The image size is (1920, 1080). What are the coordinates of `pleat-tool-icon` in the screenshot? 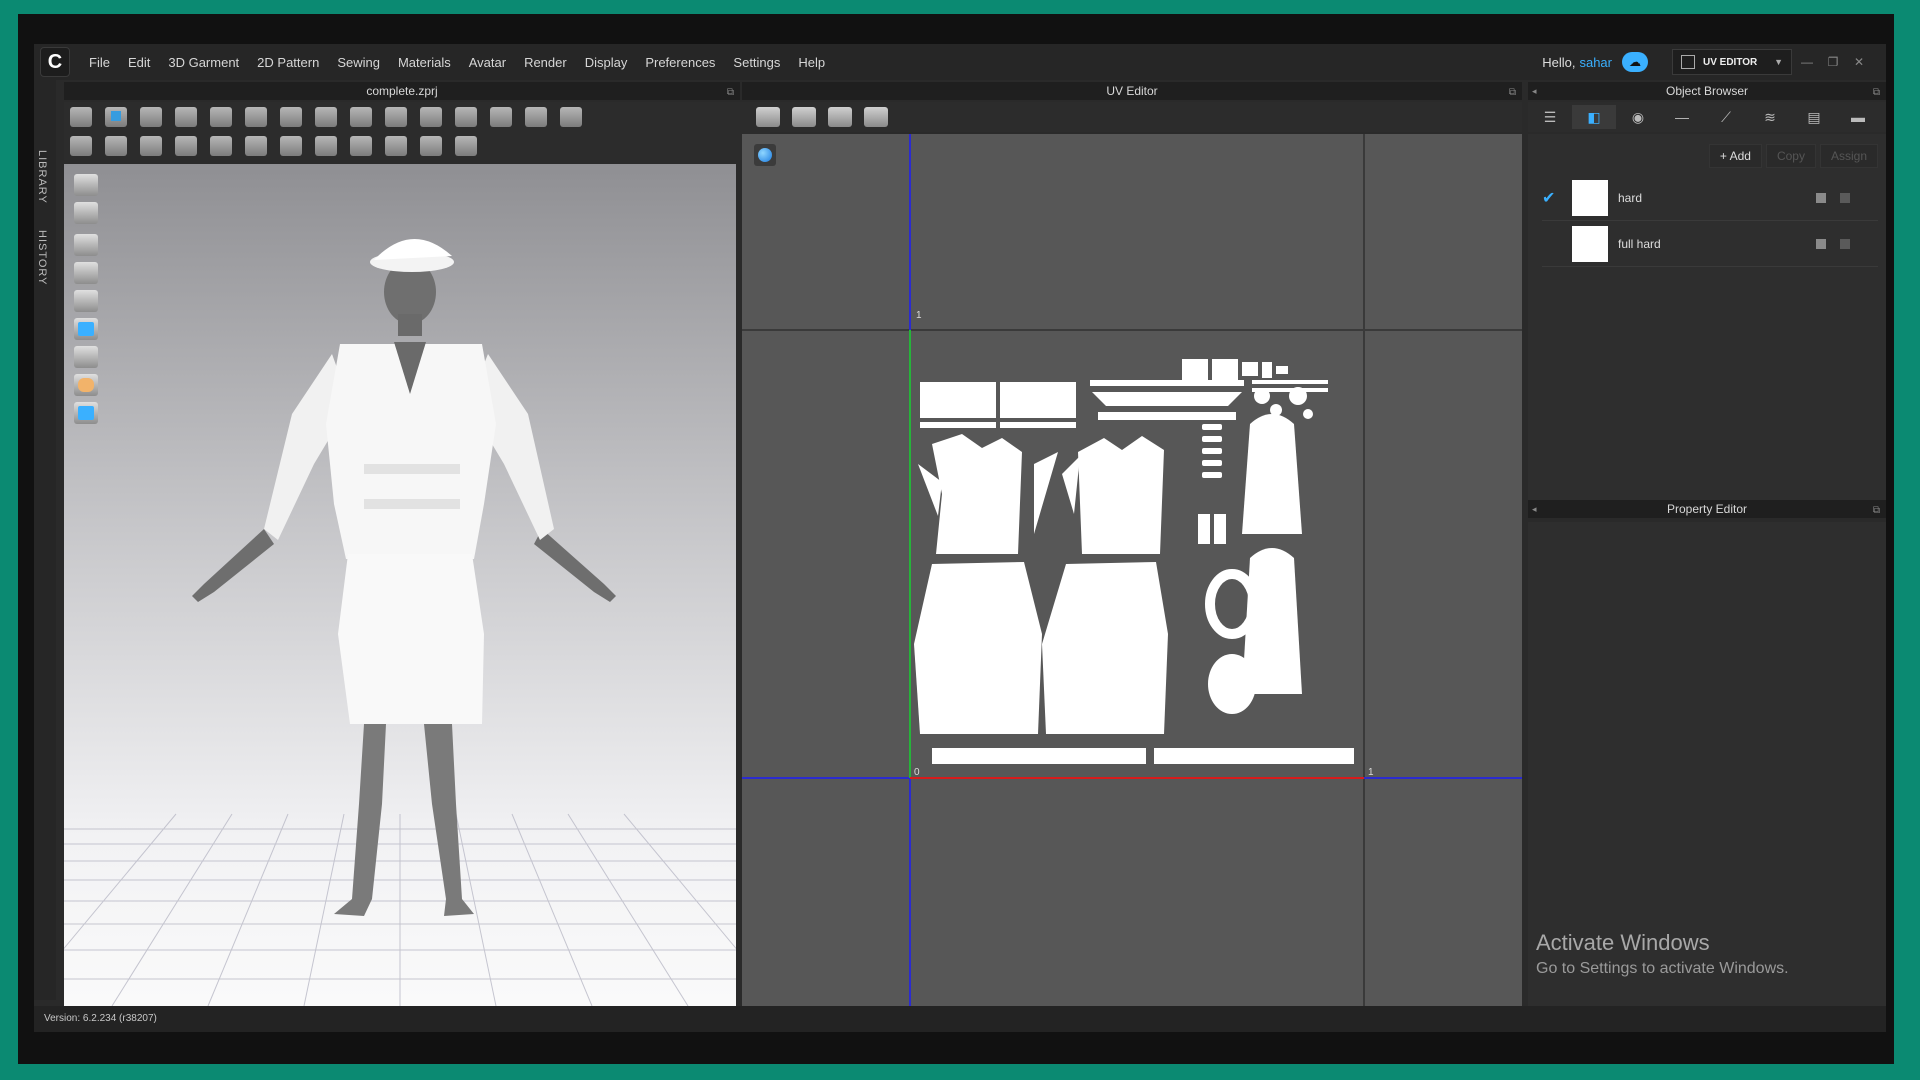 It's located at (326, 145).